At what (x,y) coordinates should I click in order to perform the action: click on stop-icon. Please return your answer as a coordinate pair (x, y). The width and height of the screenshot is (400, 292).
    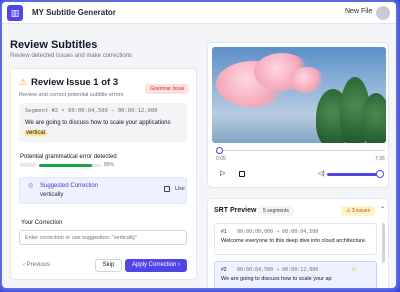
    Looking at the image, I should click on (242, 174).